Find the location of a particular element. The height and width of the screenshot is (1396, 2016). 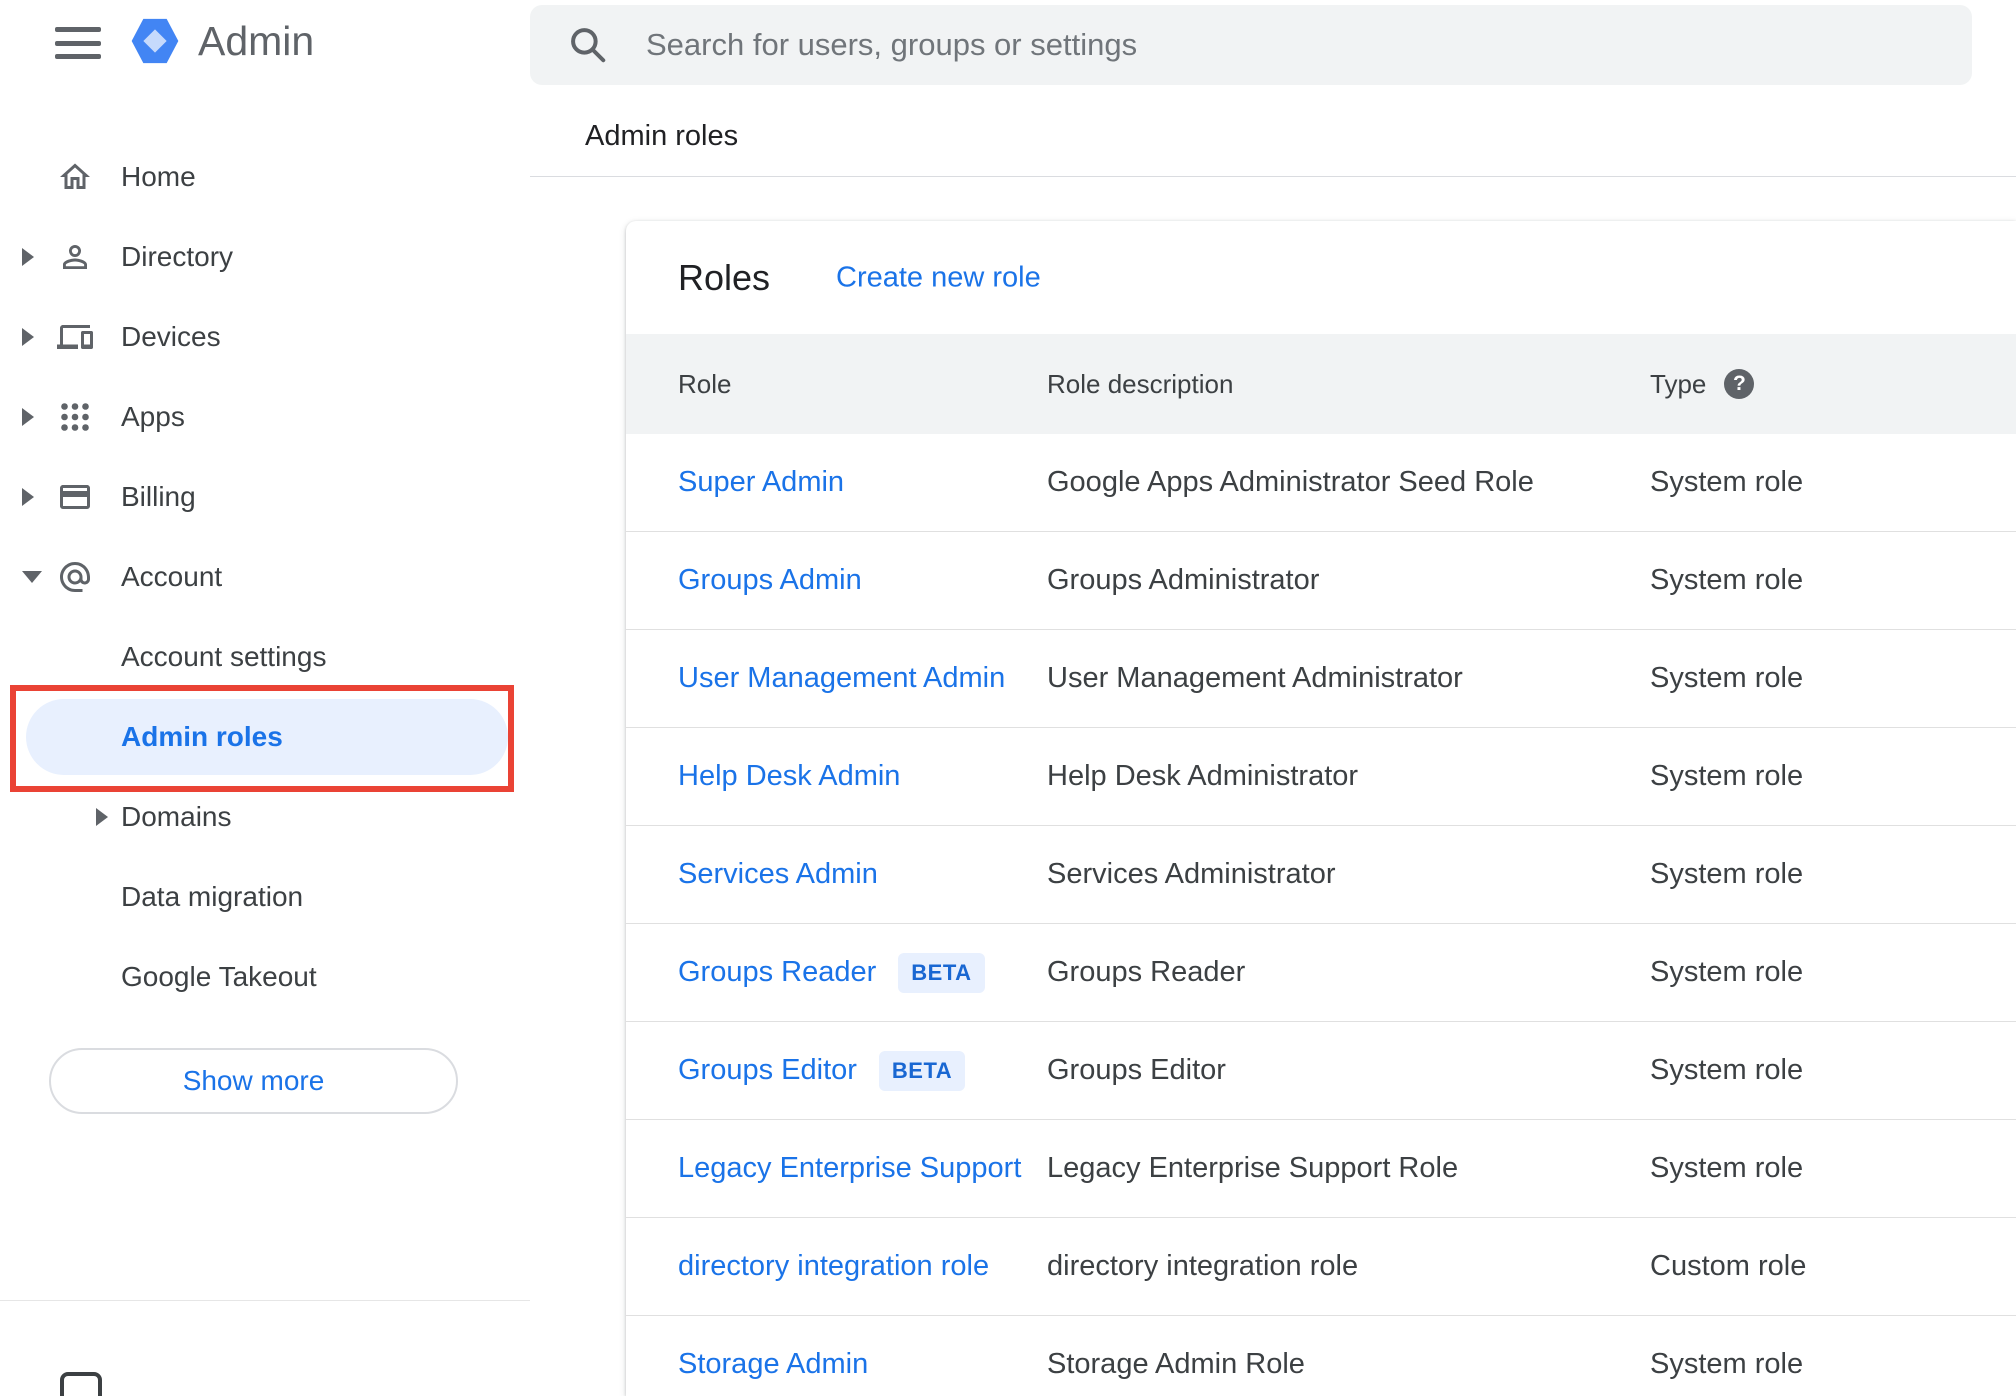

sidebar-subitem-label: Account settings is located at coordinates (224, 656).